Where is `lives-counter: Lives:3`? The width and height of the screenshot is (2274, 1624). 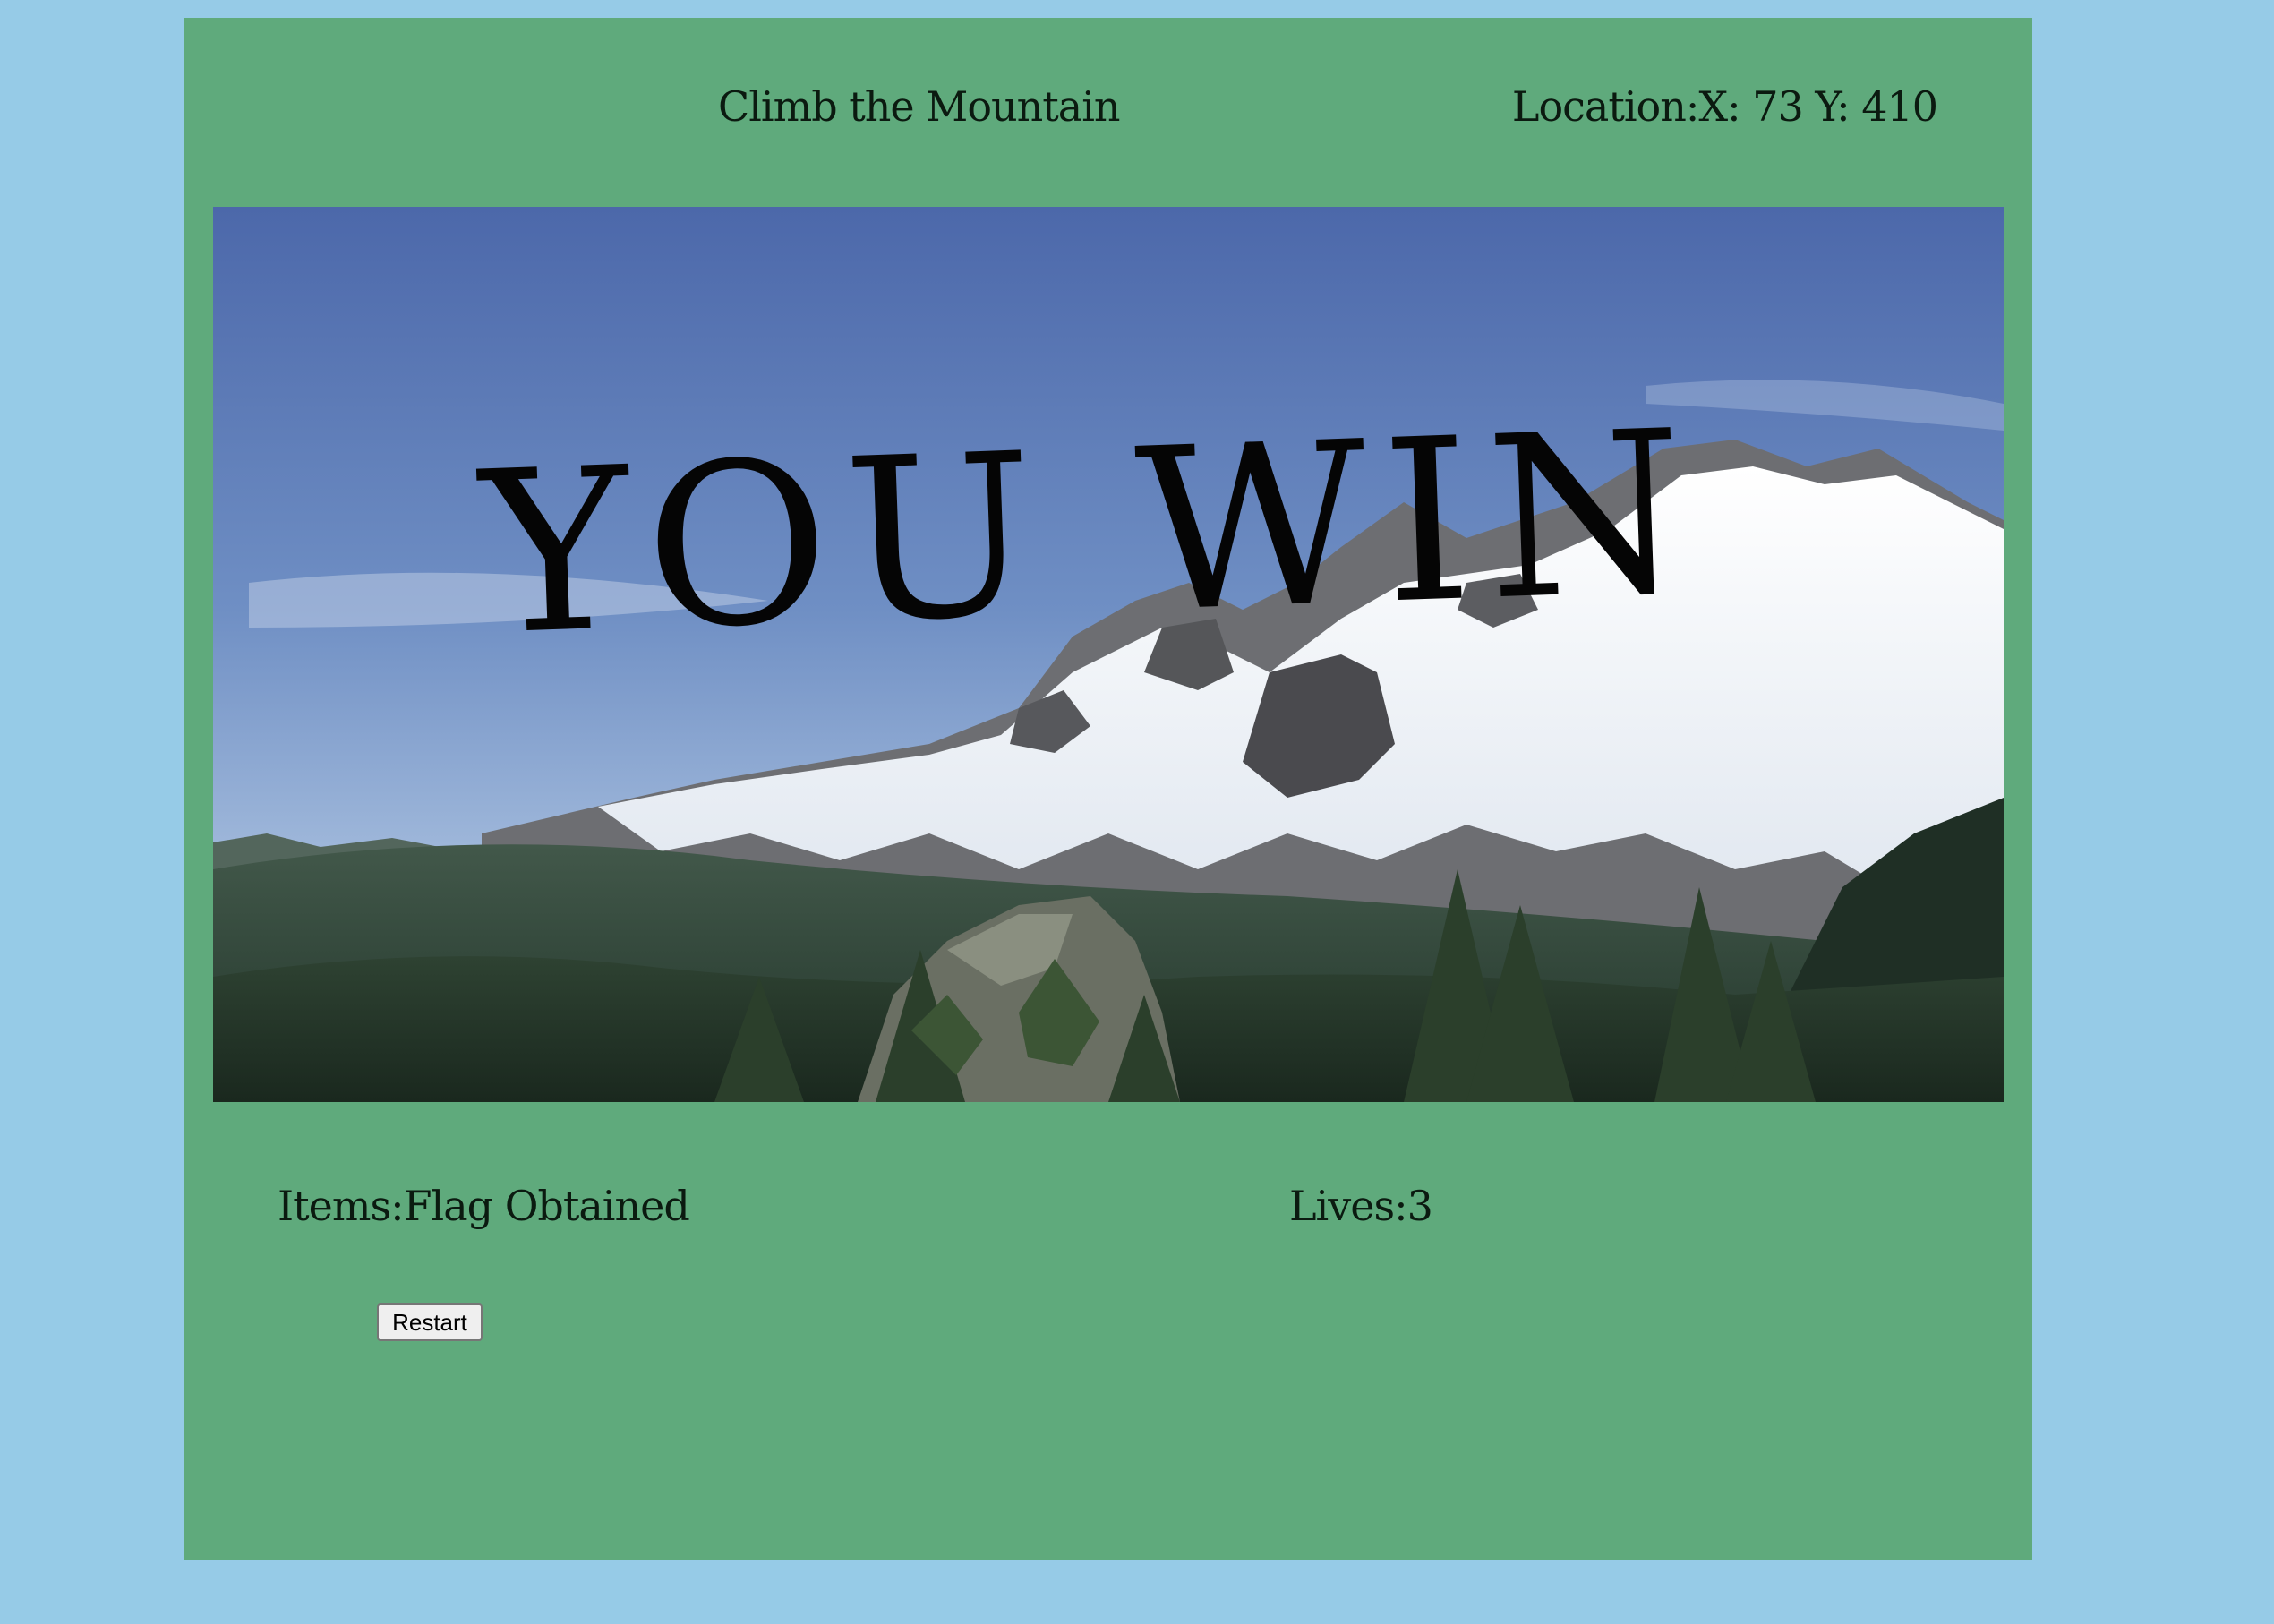
lives-counter: Lives:3 is located at coordinates (1361, 1206).